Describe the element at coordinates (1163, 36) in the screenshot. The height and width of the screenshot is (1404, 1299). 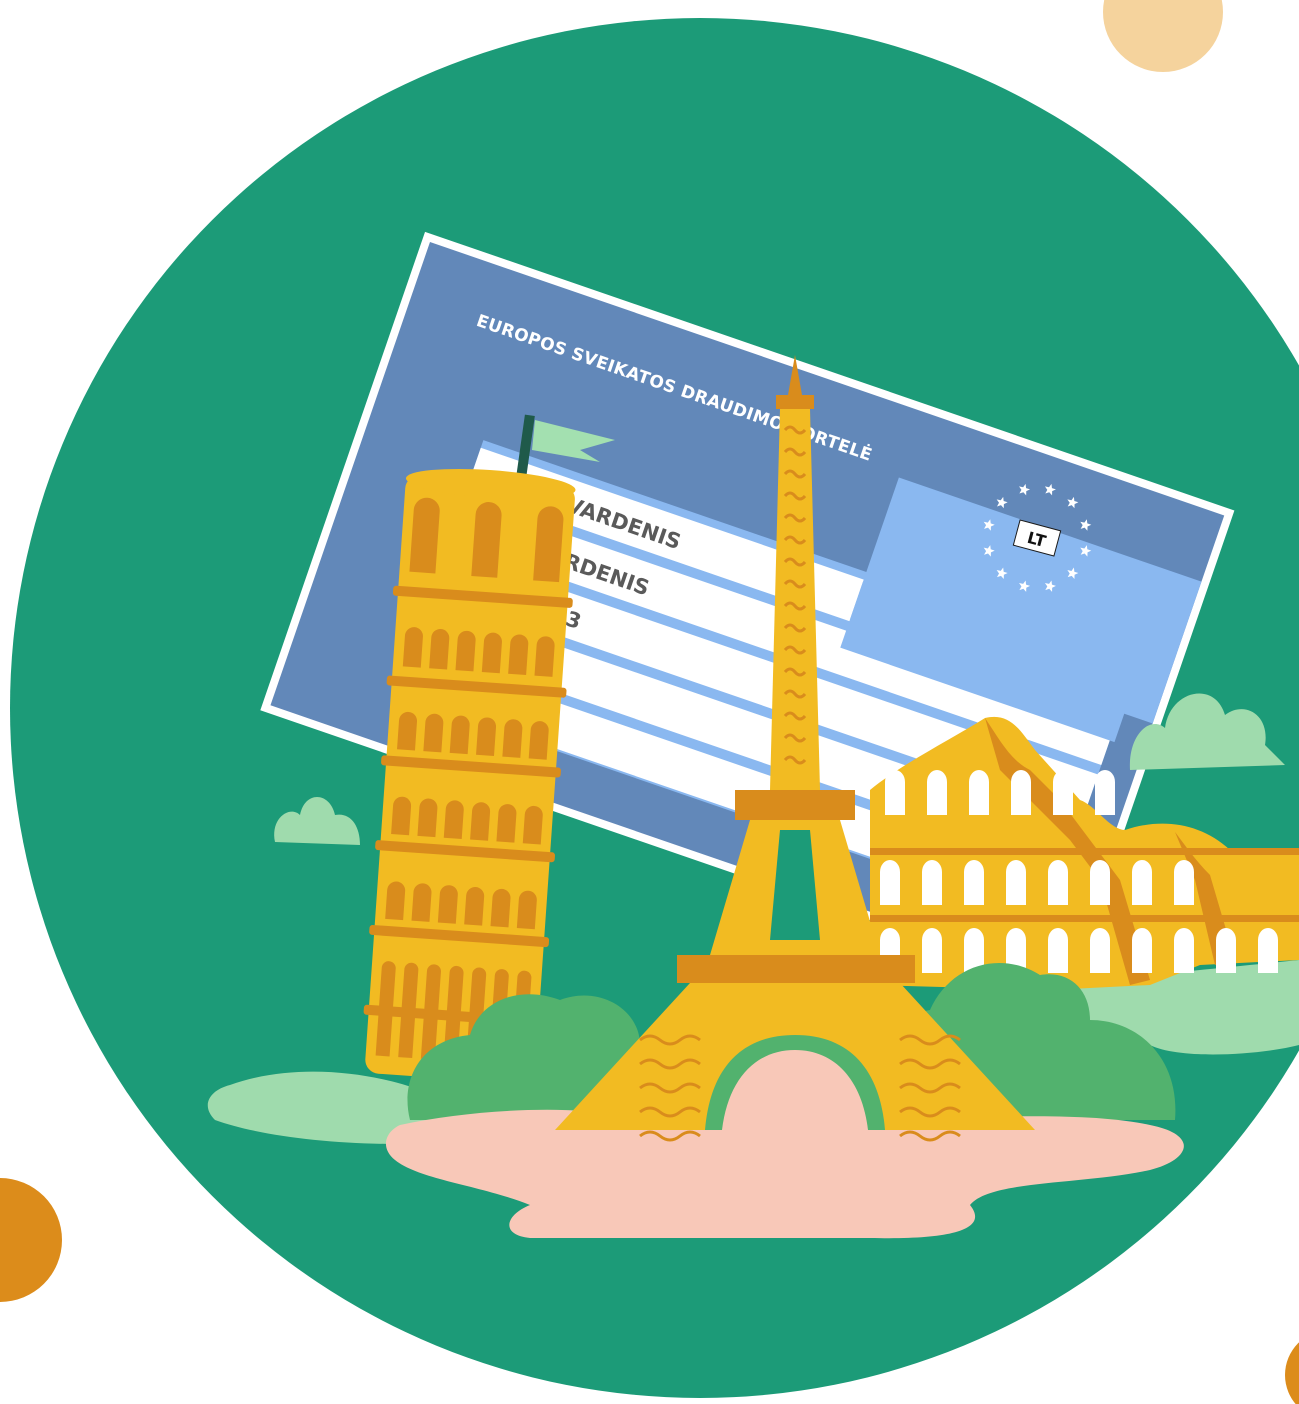
I see `peach-dot` at that location.